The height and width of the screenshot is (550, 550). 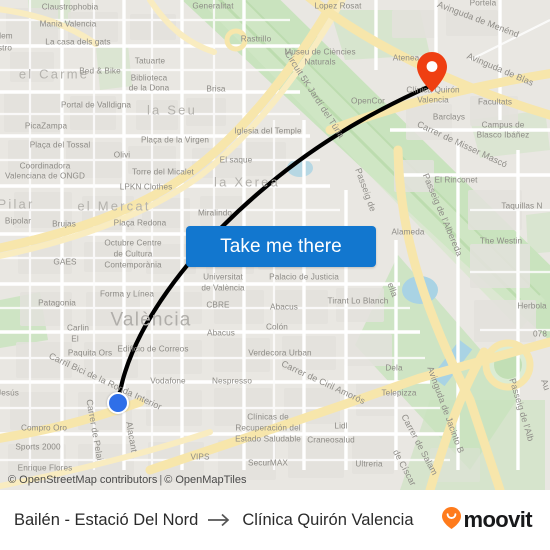 What do you see at coordinates (331, 440) in the screenshot?
I see `map-label: Craneosalud` at bounding box center [331, 440].